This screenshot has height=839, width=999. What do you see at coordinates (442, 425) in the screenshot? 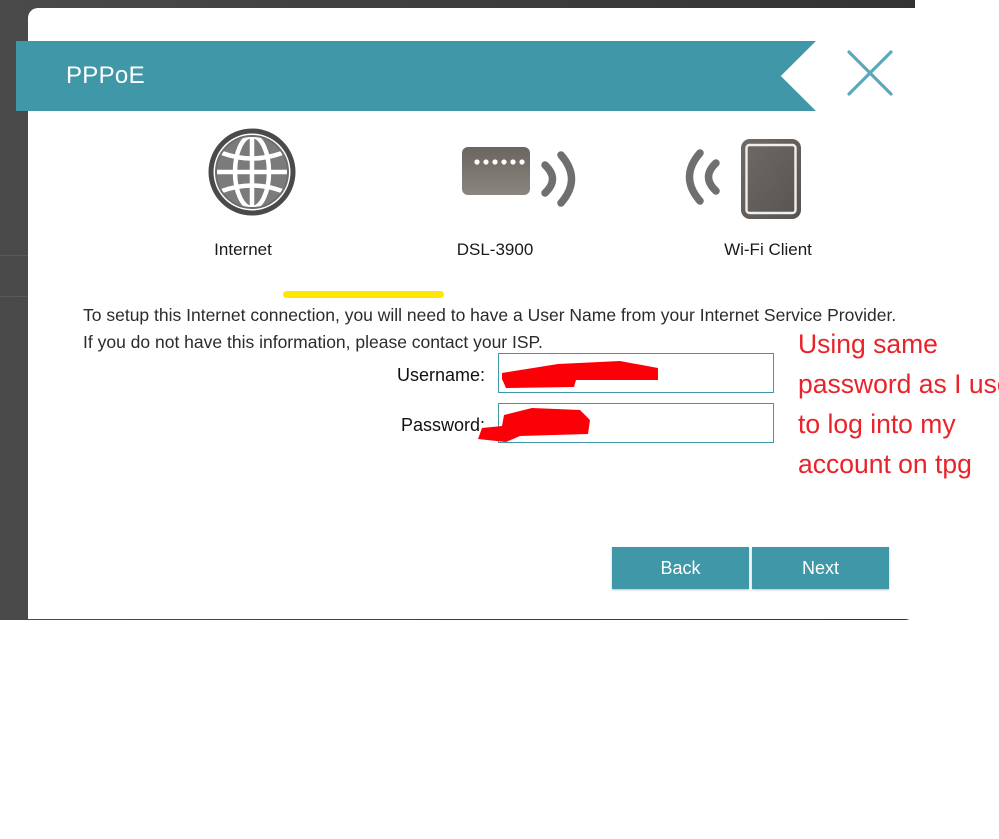
I see `password-label: Password:` at bounding box center [442, 425].